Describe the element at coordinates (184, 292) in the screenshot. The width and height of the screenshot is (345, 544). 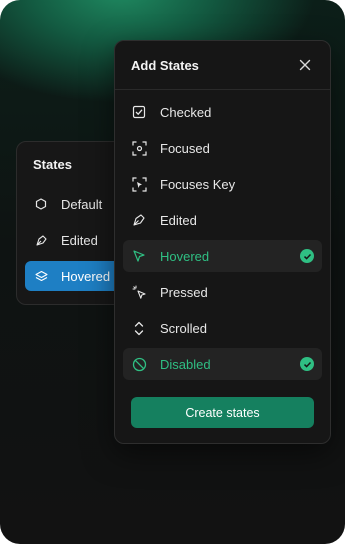
I see `option-label: Pressed` at that location.